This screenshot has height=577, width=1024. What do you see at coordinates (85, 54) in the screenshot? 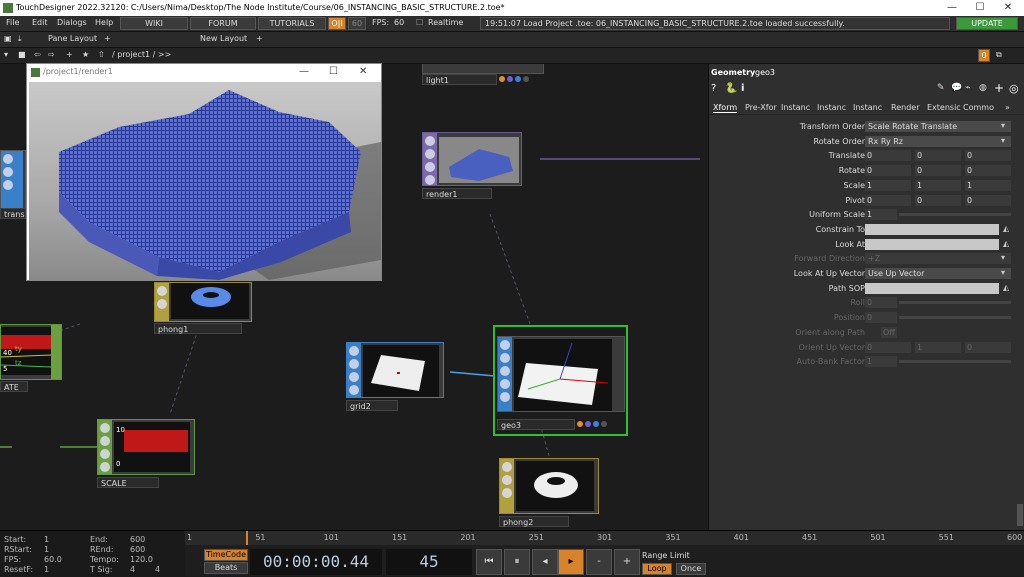
I see `bookmark-star-icon: ★` at bounding box center [85, 54].